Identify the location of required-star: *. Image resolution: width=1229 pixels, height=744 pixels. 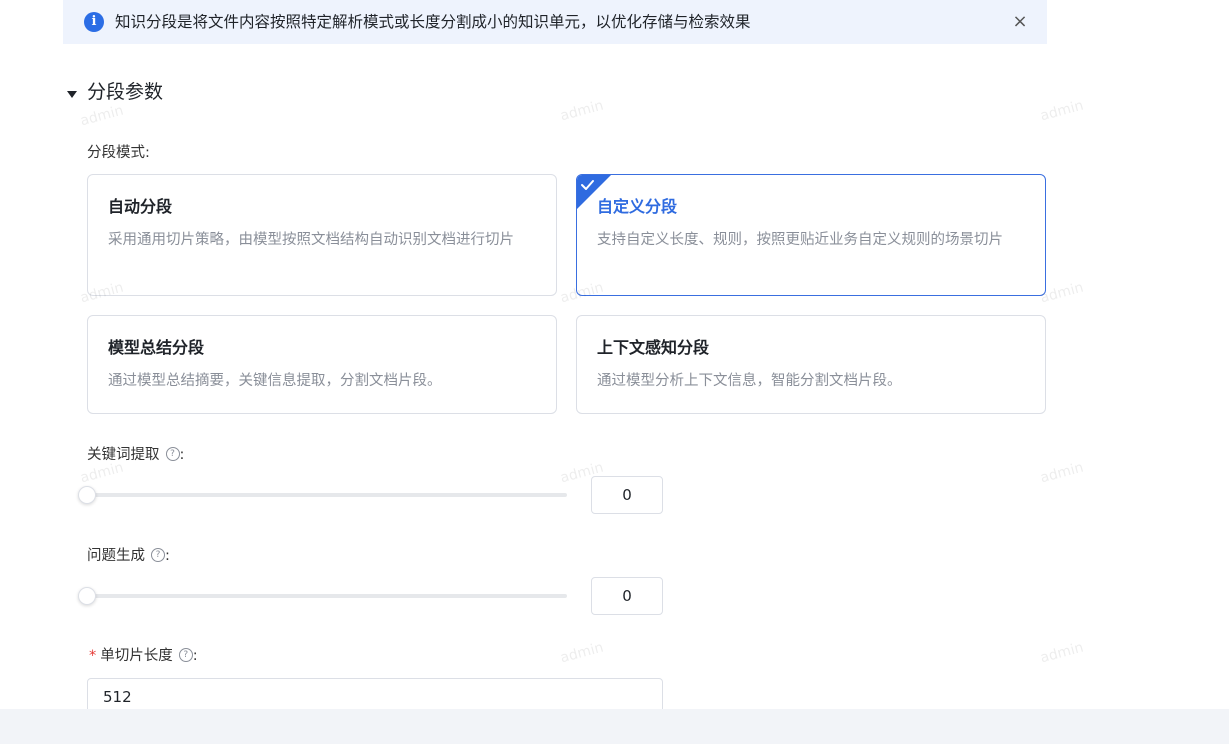
(93, 656).